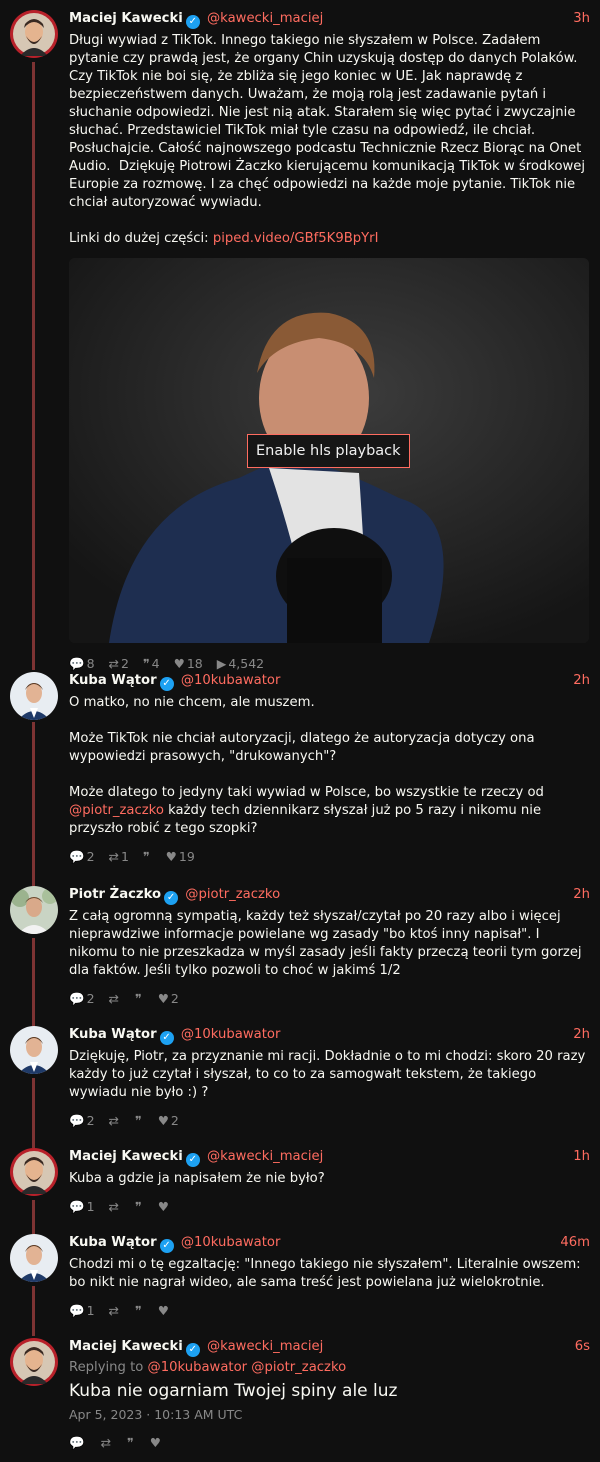 The height and width of the screenshot is (1462, 600). What do you see at coordinates (298, 1367) in the screenshot?
I see `replying-mention: @piotr_zaczko` at bounding box center [298, 1367].